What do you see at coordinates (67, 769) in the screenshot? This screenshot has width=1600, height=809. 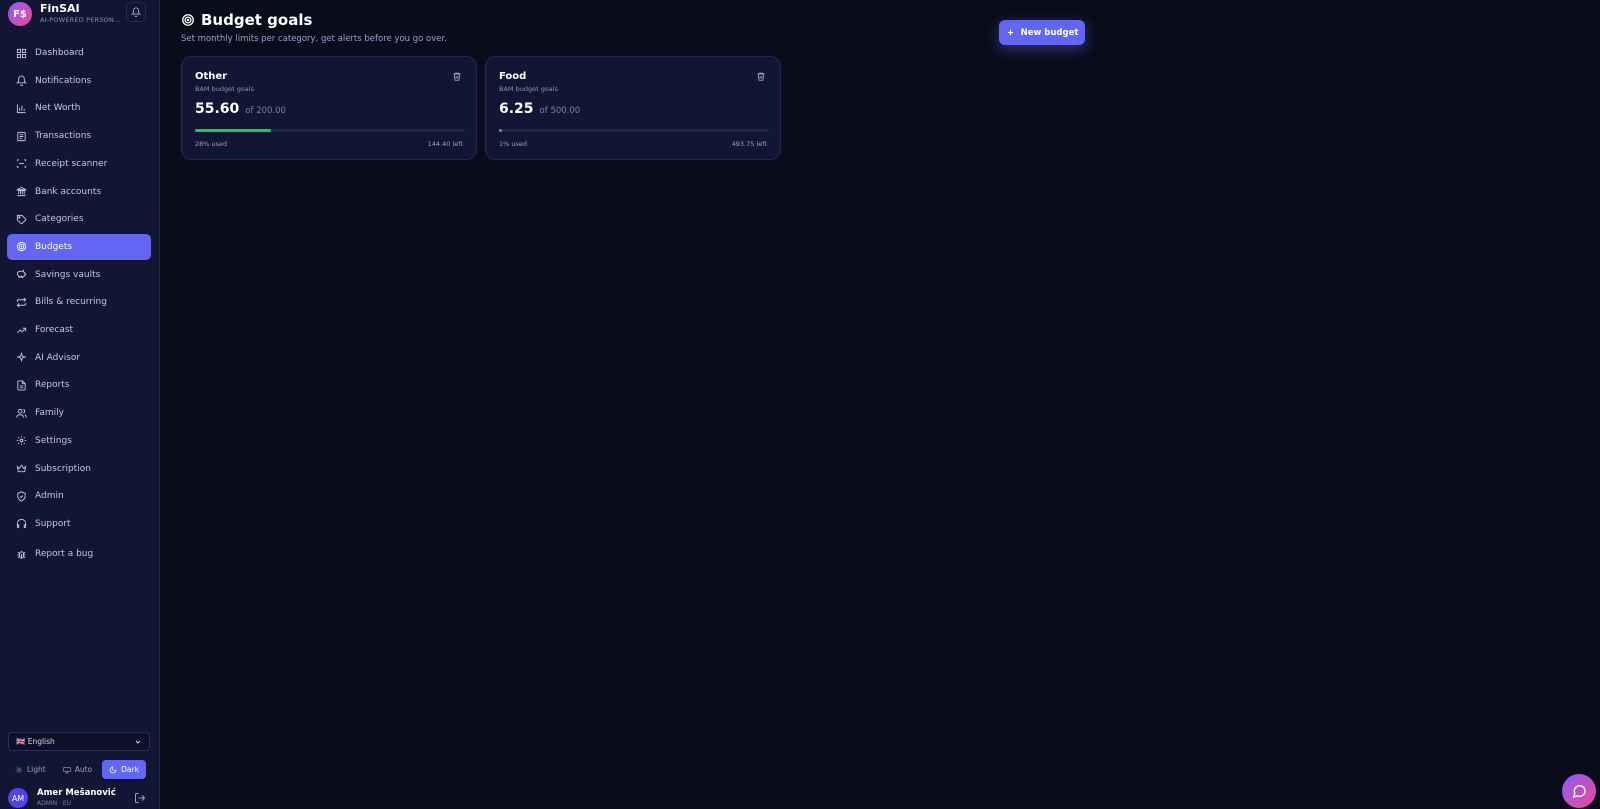 I see `monitor-icon` at bounding box center [67, 769].